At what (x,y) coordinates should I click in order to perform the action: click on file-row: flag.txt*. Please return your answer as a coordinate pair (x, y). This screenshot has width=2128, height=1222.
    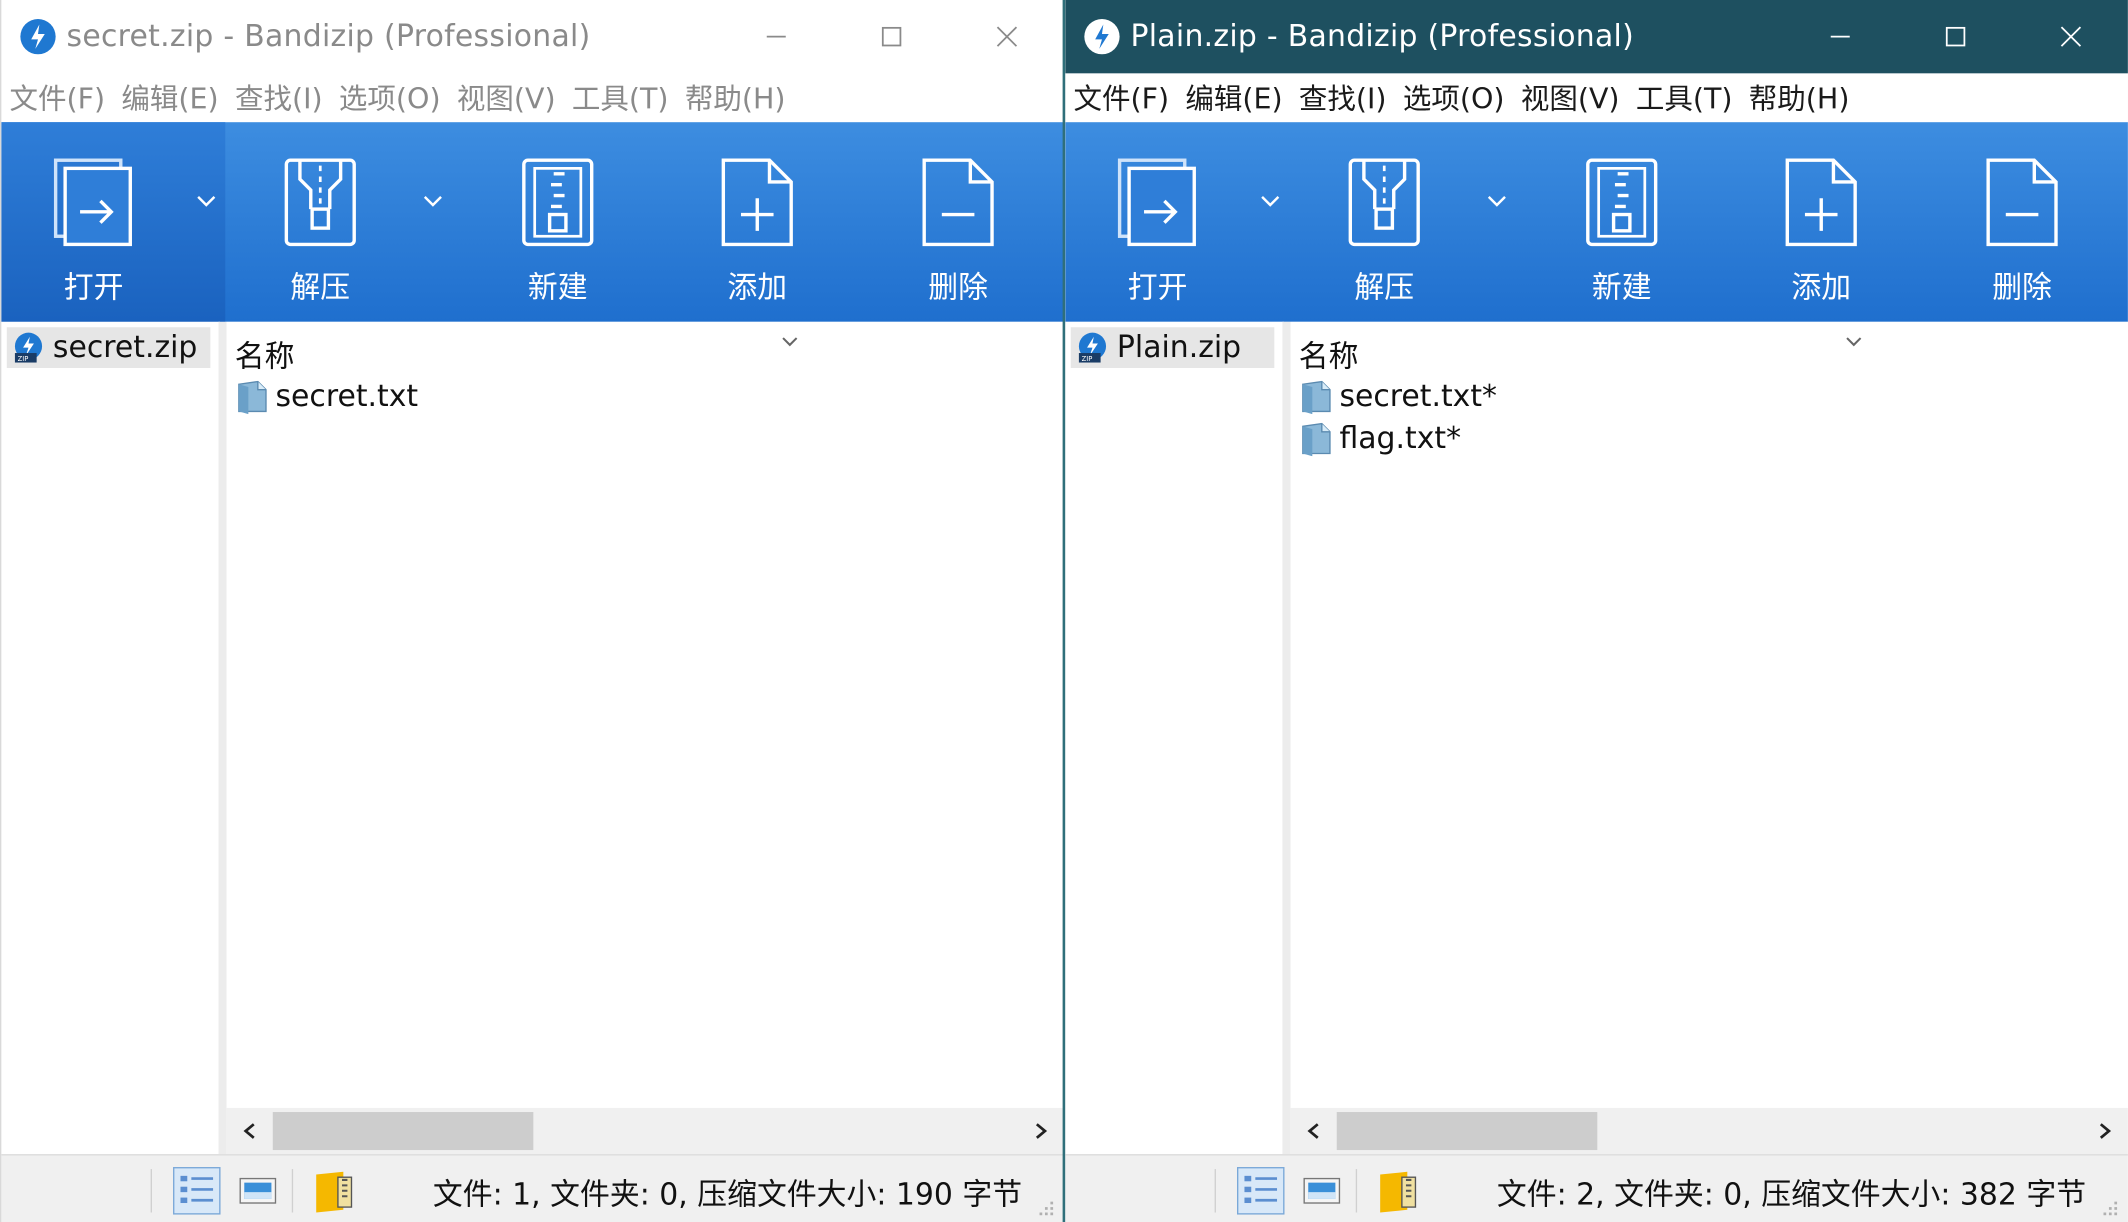
    Looking at the image, I should click on (1380, 438).